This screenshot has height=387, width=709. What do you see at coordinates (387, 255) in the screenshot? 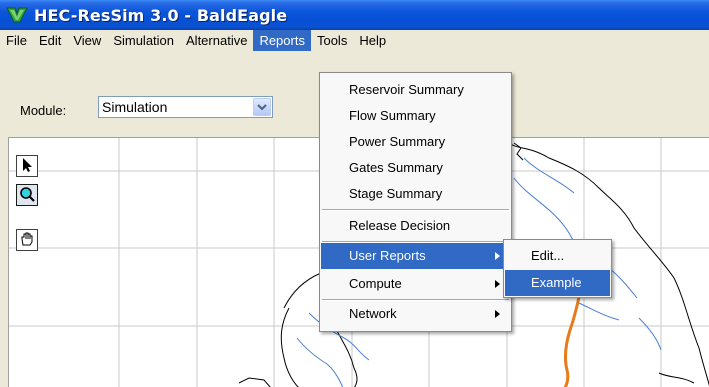
I see `menu-item-user-reports-label: User Reports` at bounding box center [387, 255].